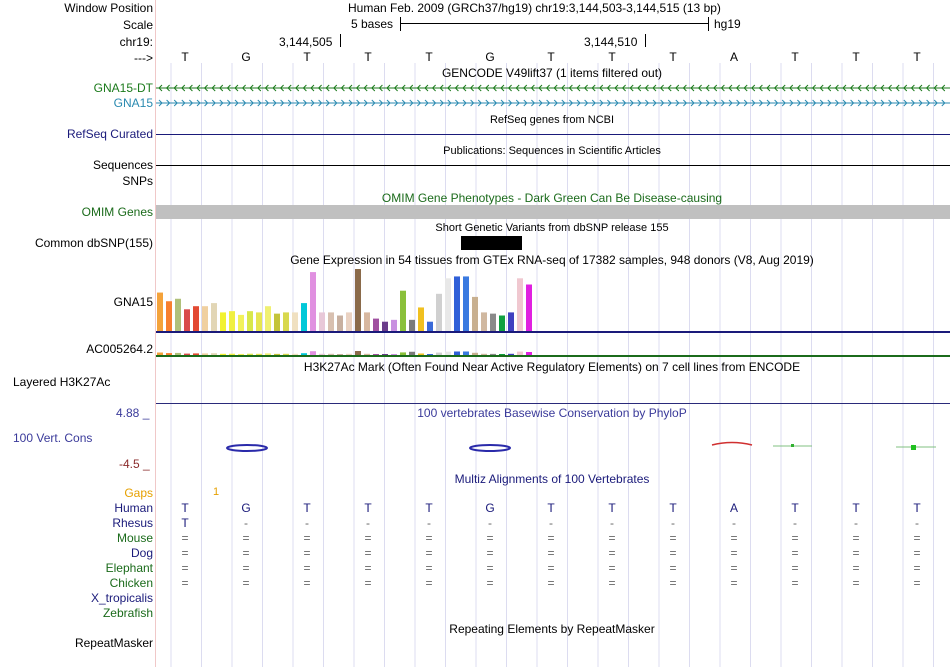 The width and height of the screenshot is (950, 667). I want to click on gene-gna15-dt, so click(553, 88).